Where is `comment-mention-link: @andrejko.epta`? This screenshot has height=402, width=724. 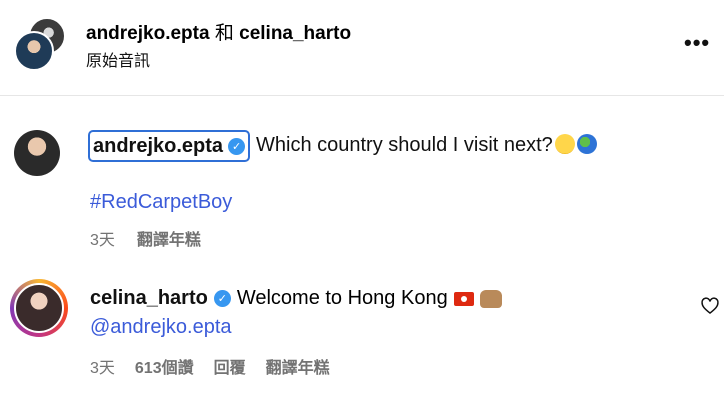
comment-mention-link: @andrejko.epta is located at coordinates (161, 327).